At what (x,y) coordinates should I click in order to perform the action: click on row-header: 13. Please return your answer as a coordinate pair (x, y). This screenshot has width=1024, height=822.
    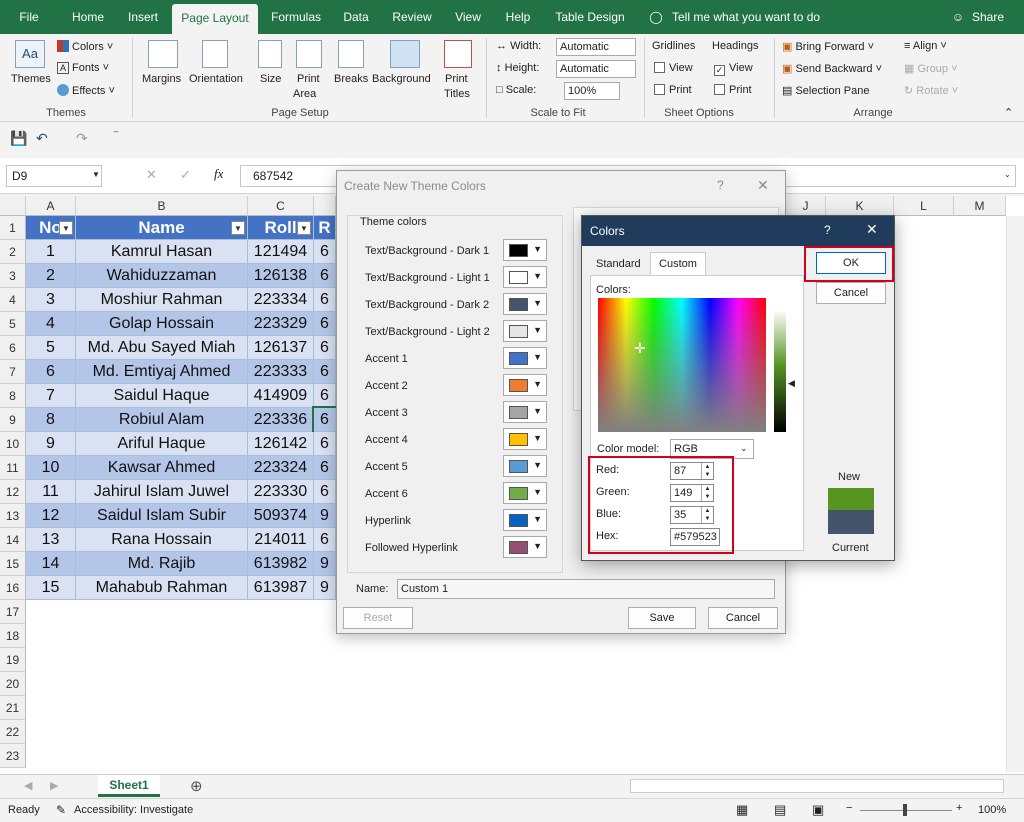
    Looking at the image, I should click on (13, 516).